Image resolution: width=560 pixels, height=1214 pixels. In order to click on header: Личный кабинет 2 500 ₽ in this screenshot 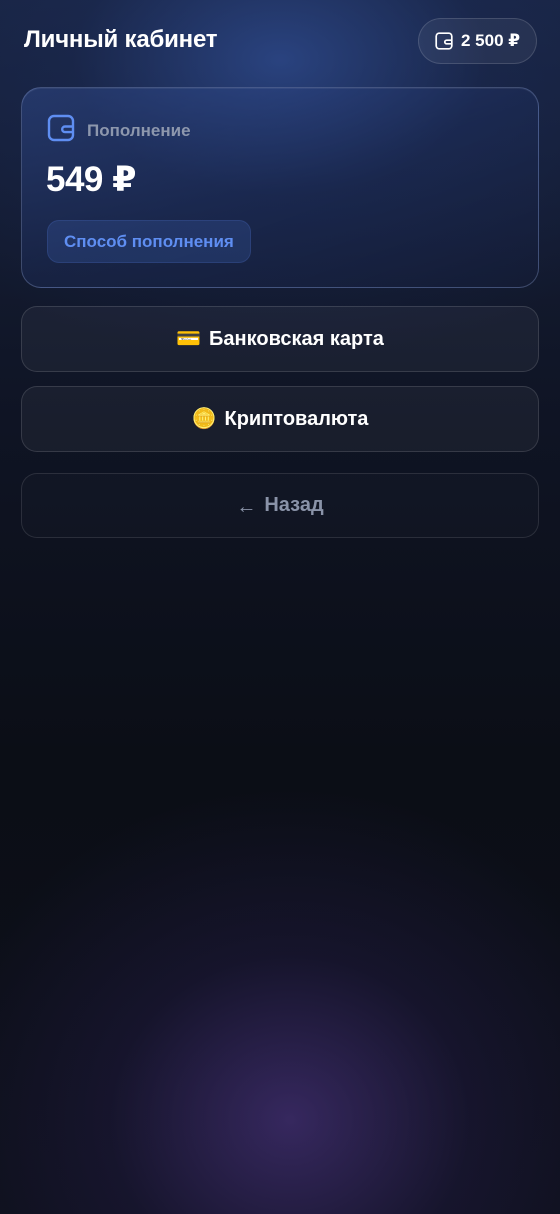, I will do `click(280, 41)`.